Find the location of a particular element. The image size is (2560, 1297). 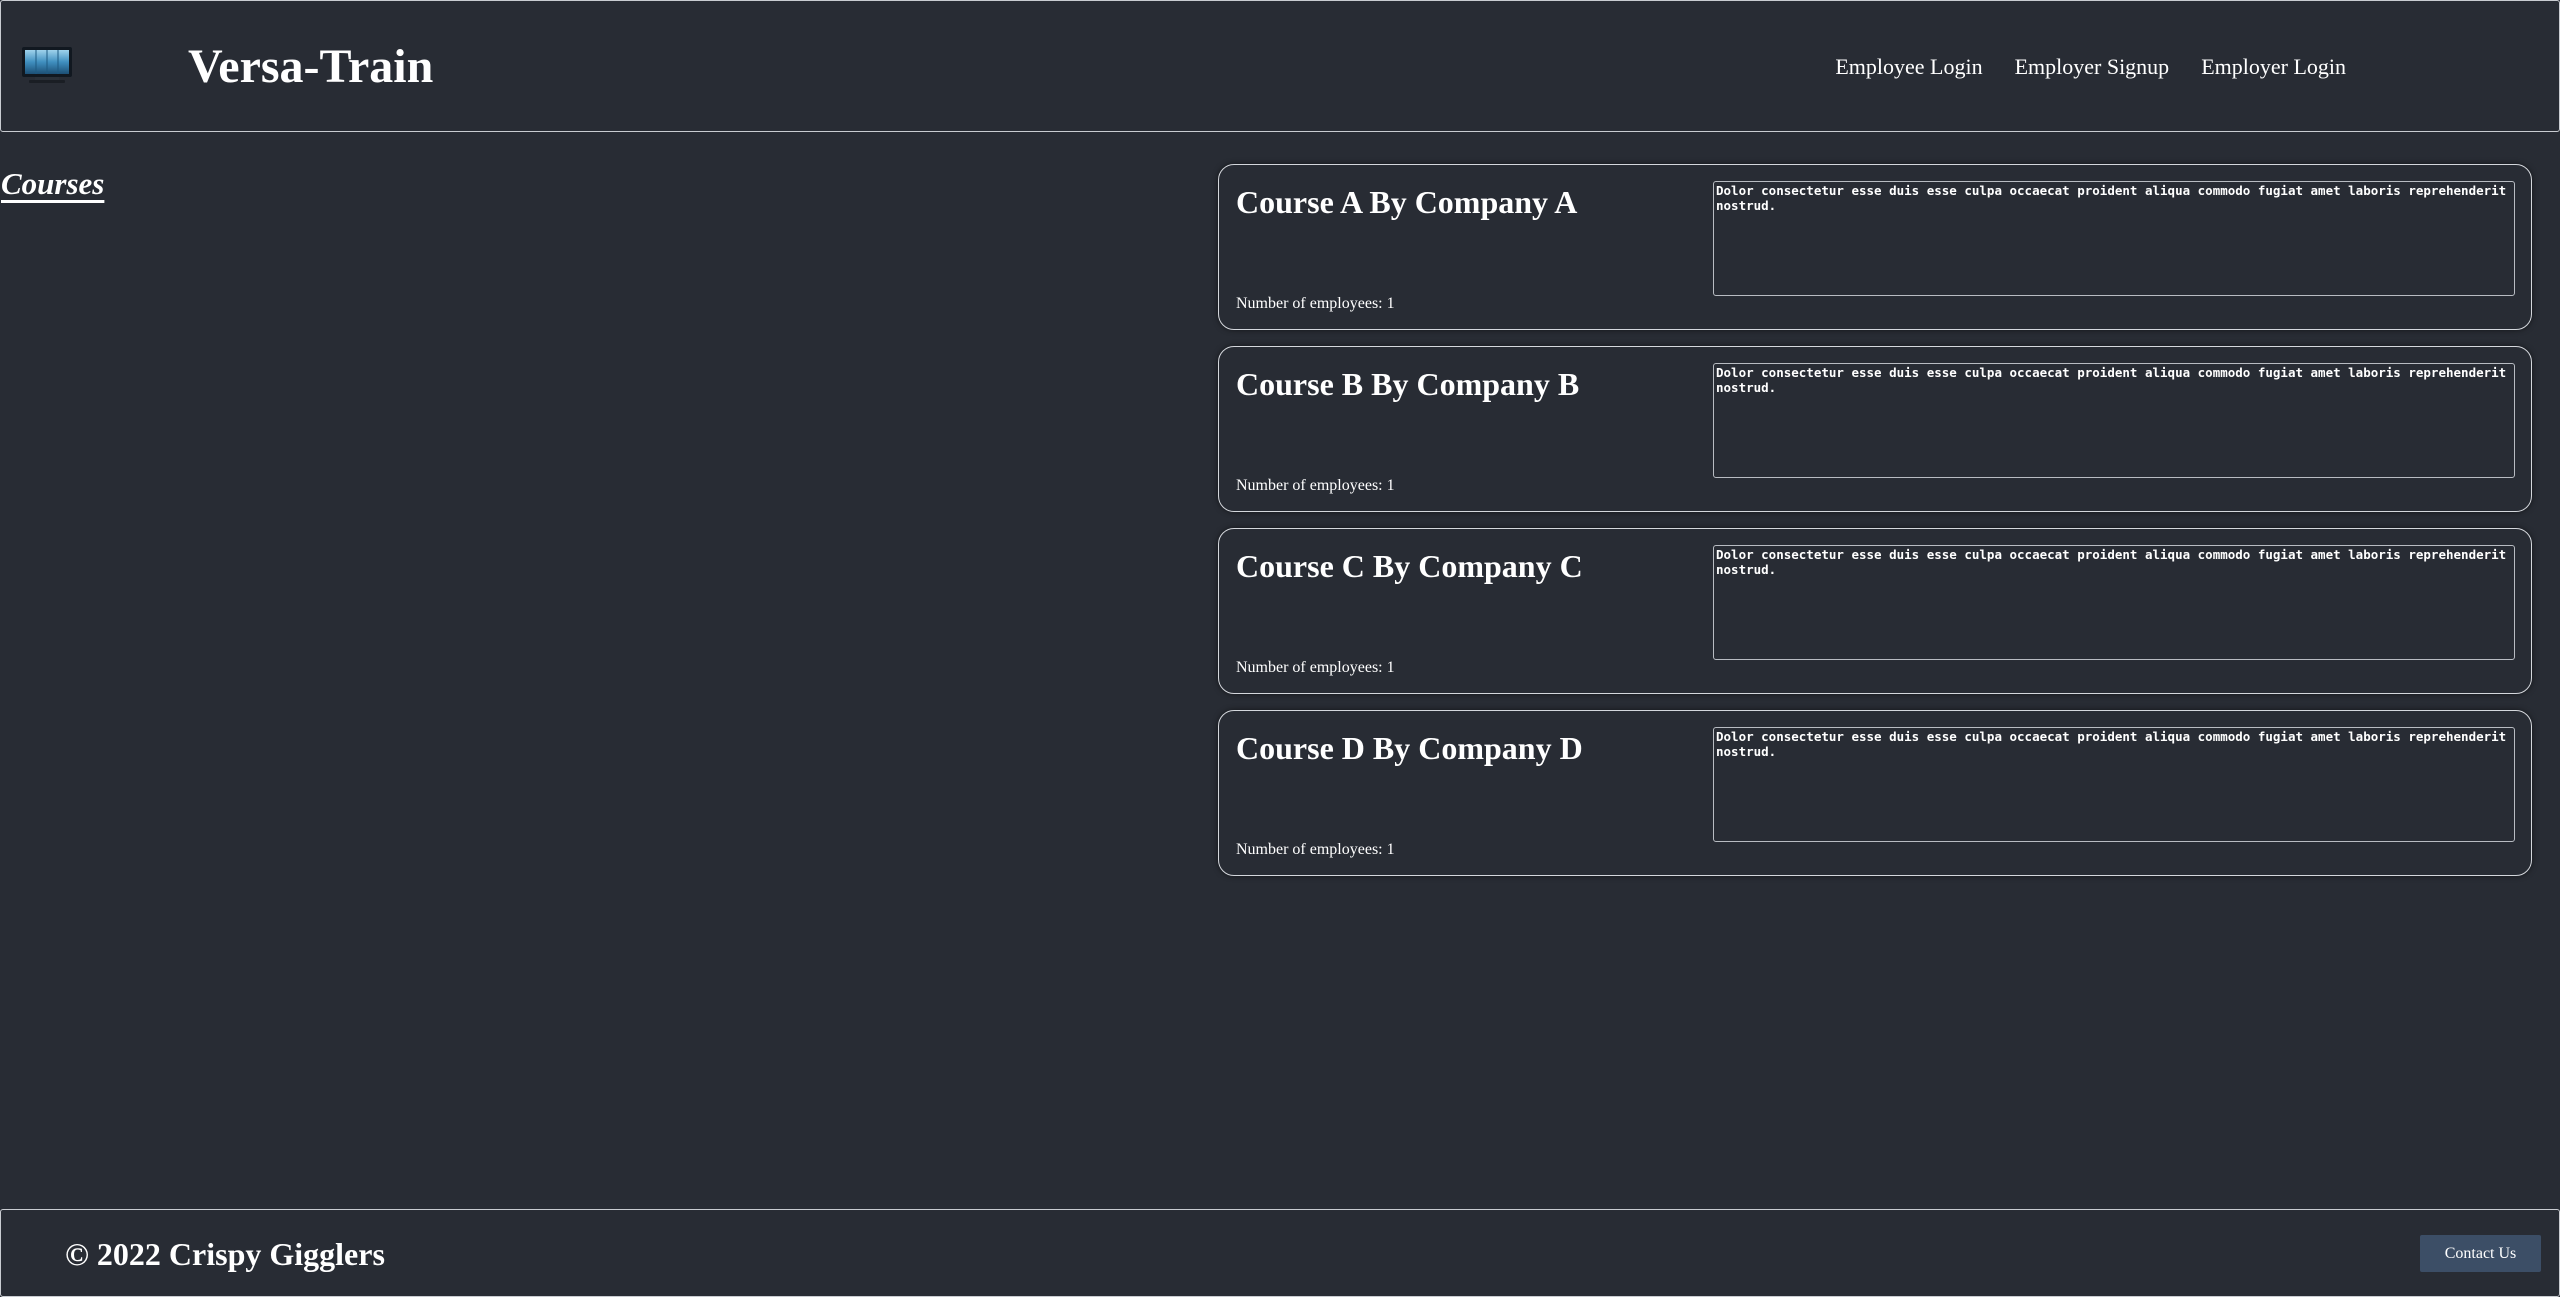

site-title: Versa-Train is located at coordinates (310, 67).